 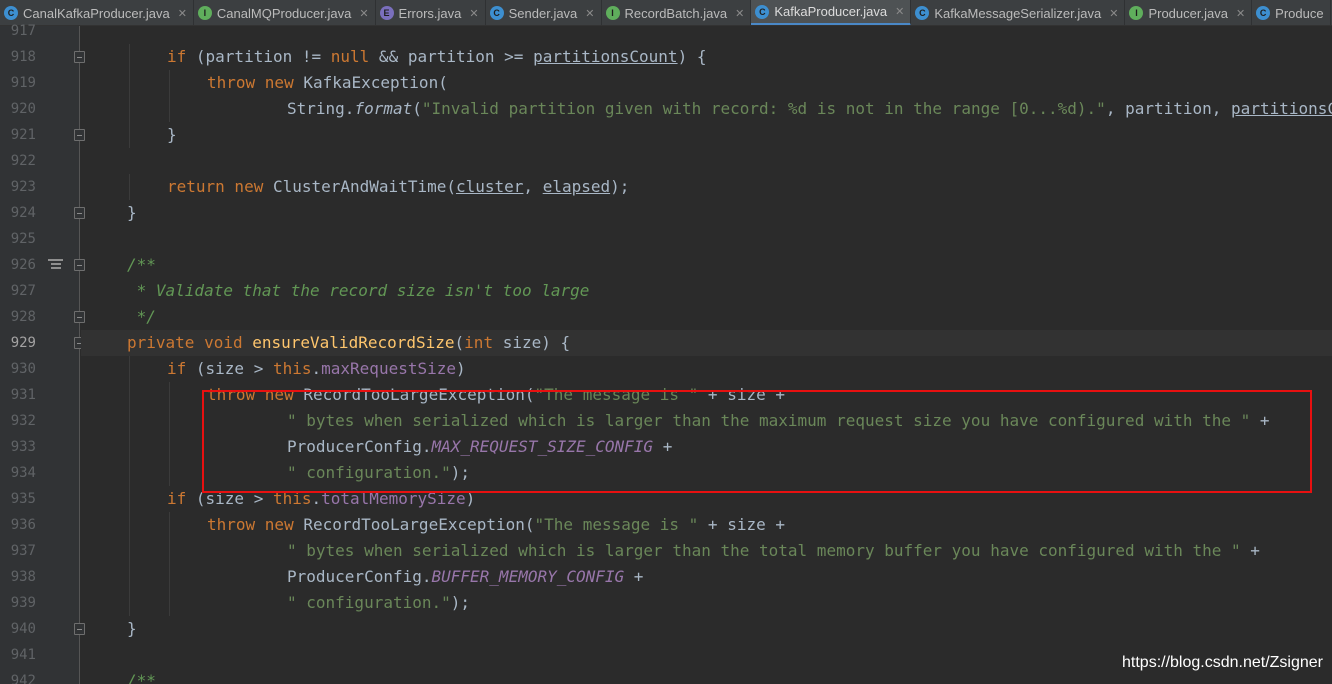 I want to click on tab-label: CanalMQProducer.java, so click(x=284, y=13).